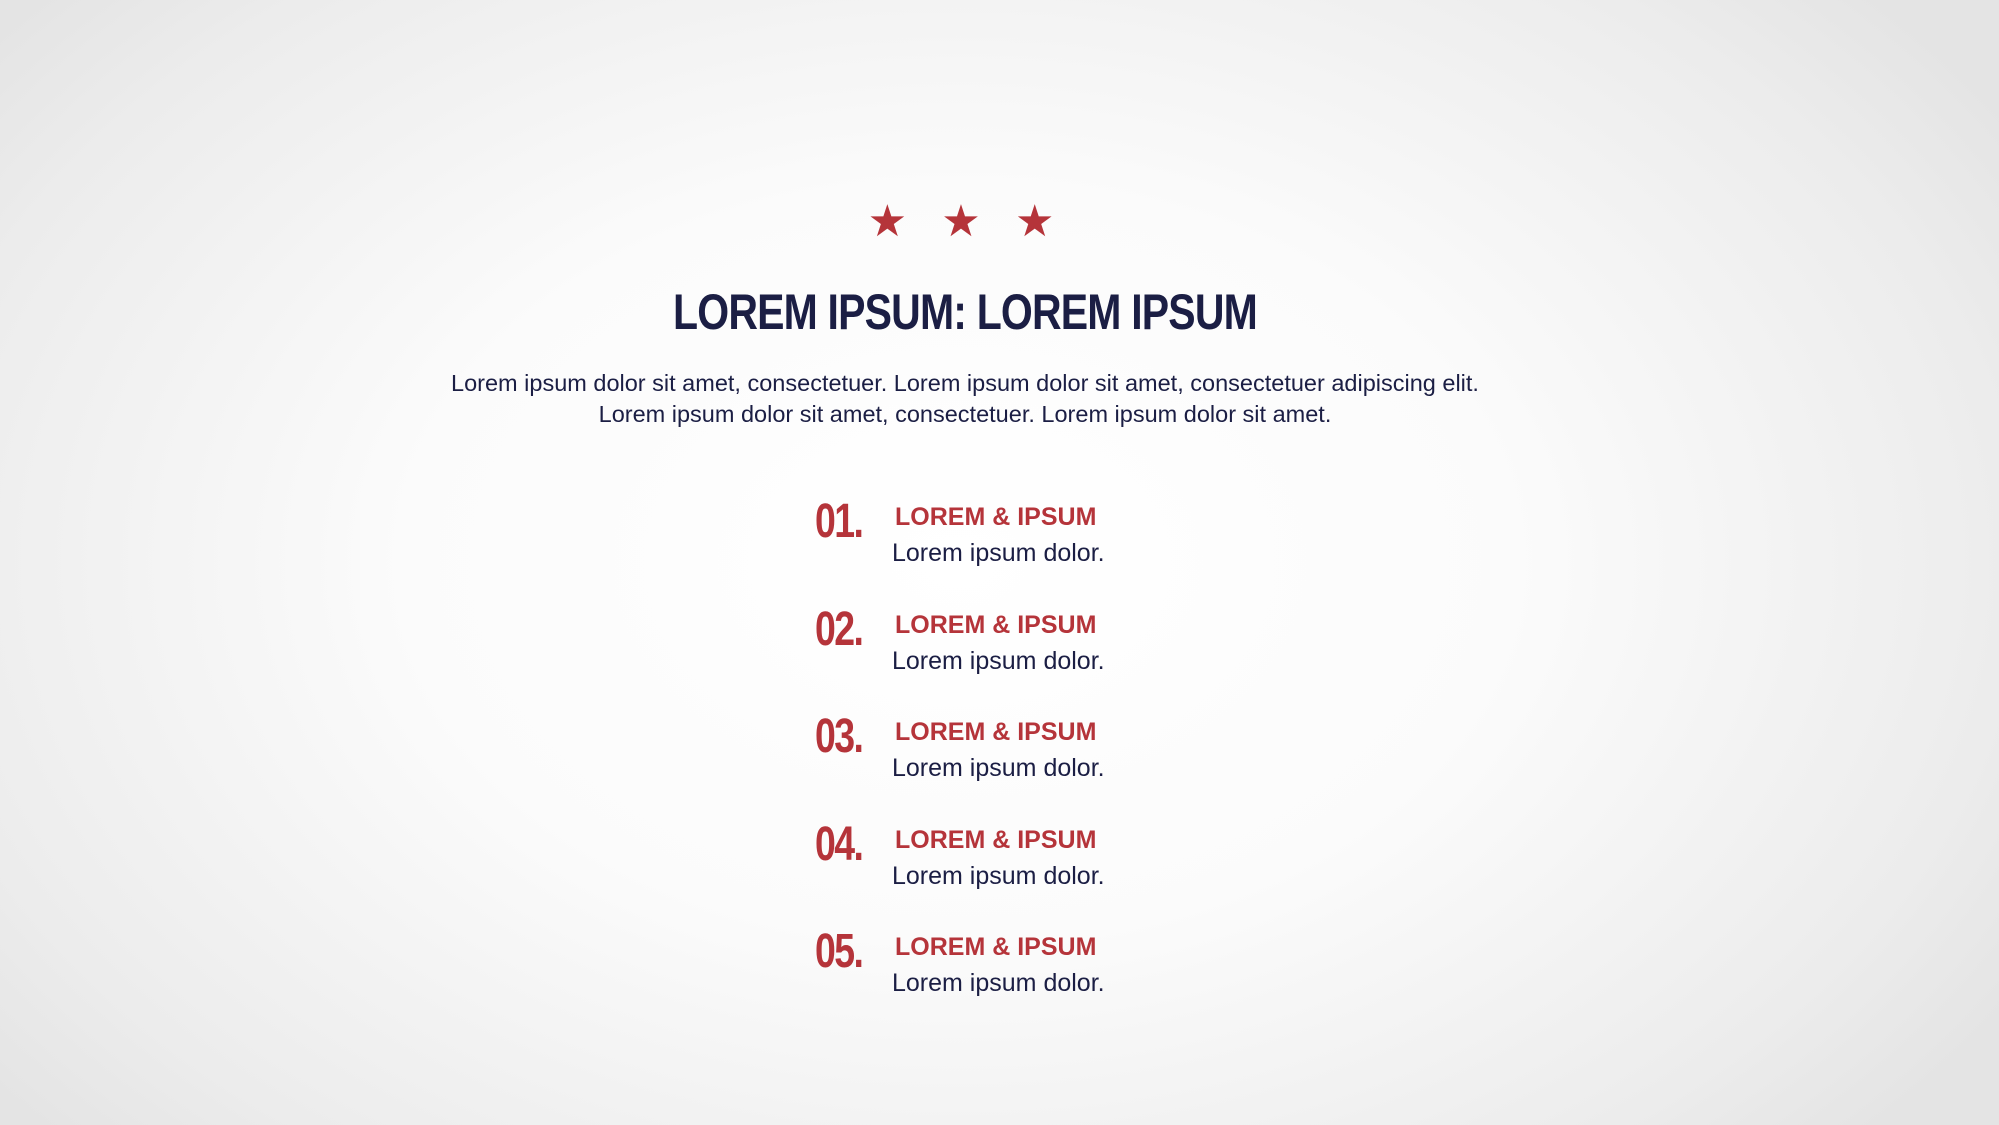 Image resolution: width=1999 pixels, height=1125 pixels. I want to click on item-number: 04., so click(839, 844).